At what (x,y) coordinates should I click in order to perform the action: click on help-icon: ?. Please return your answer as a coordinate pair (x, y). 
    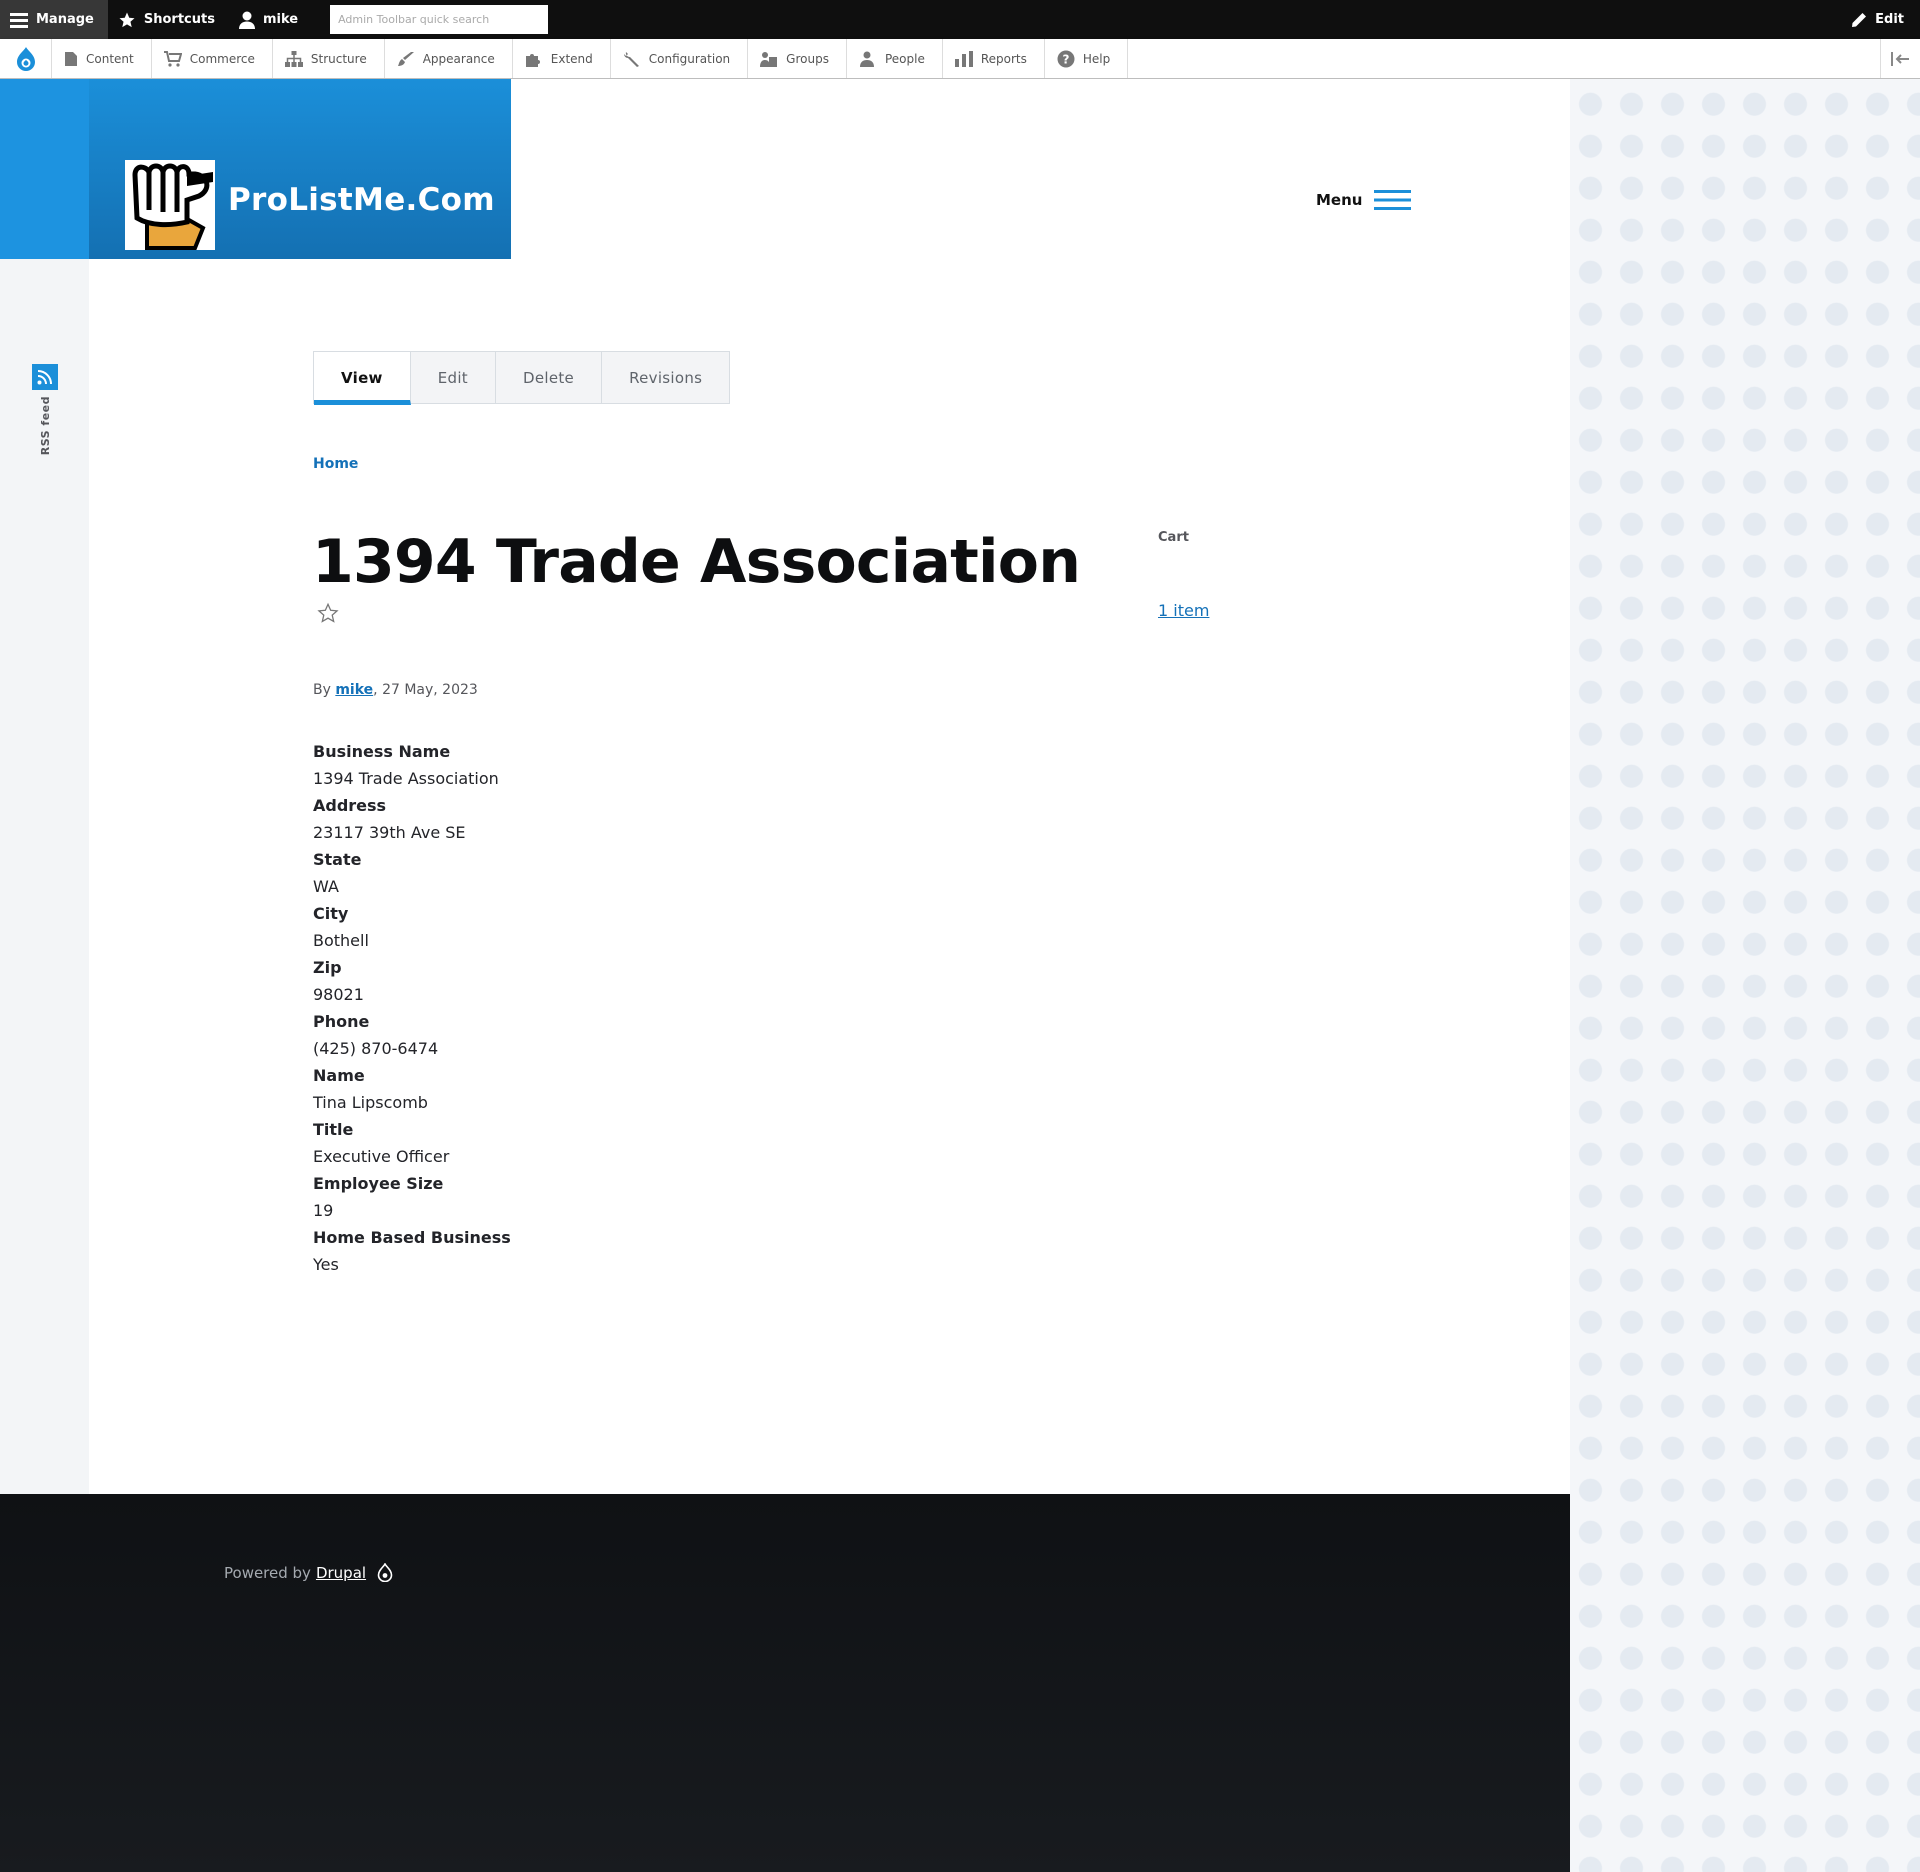
    Looking at the image, I should click on (1066, 58).